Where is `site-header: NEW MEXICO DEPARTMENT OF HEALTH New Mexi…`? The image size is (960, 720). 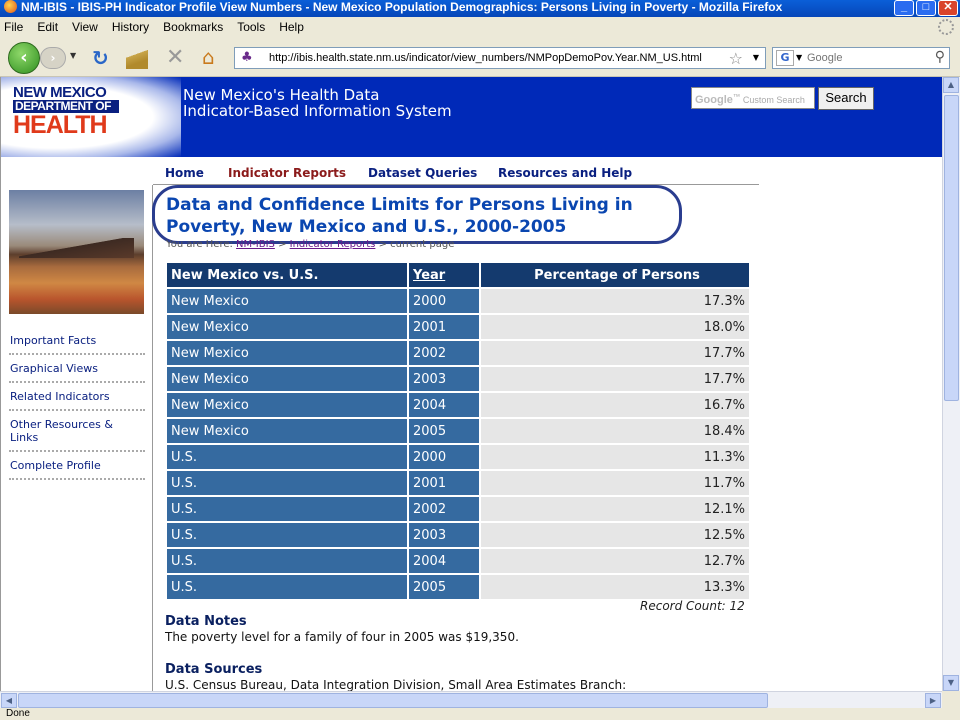
site-header: NEW MEXICO DEPARTMENT OF HEALTH New Mexi… is located at coordinates (471, 117).